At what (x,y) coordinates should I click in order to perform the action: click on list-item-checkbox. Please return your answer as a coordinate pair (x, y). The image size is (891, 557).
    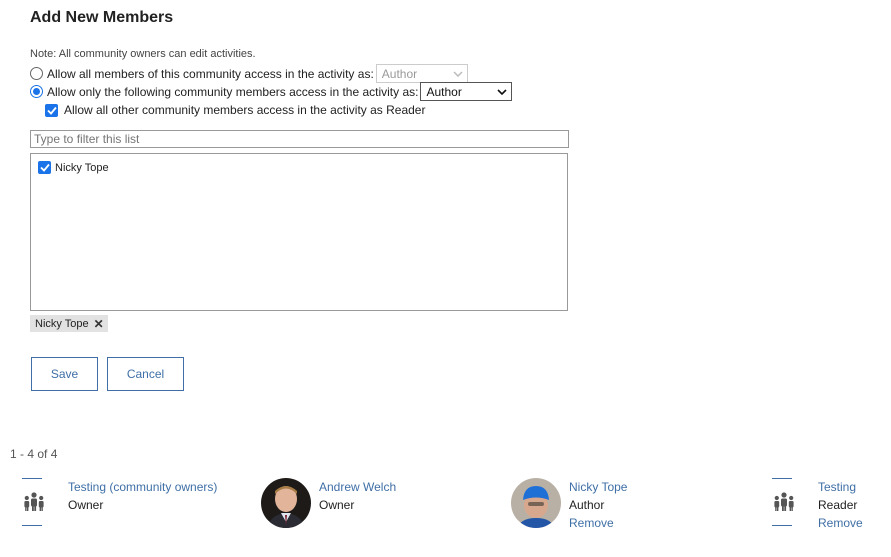
    Looking at the image, I should click on (44, 167).